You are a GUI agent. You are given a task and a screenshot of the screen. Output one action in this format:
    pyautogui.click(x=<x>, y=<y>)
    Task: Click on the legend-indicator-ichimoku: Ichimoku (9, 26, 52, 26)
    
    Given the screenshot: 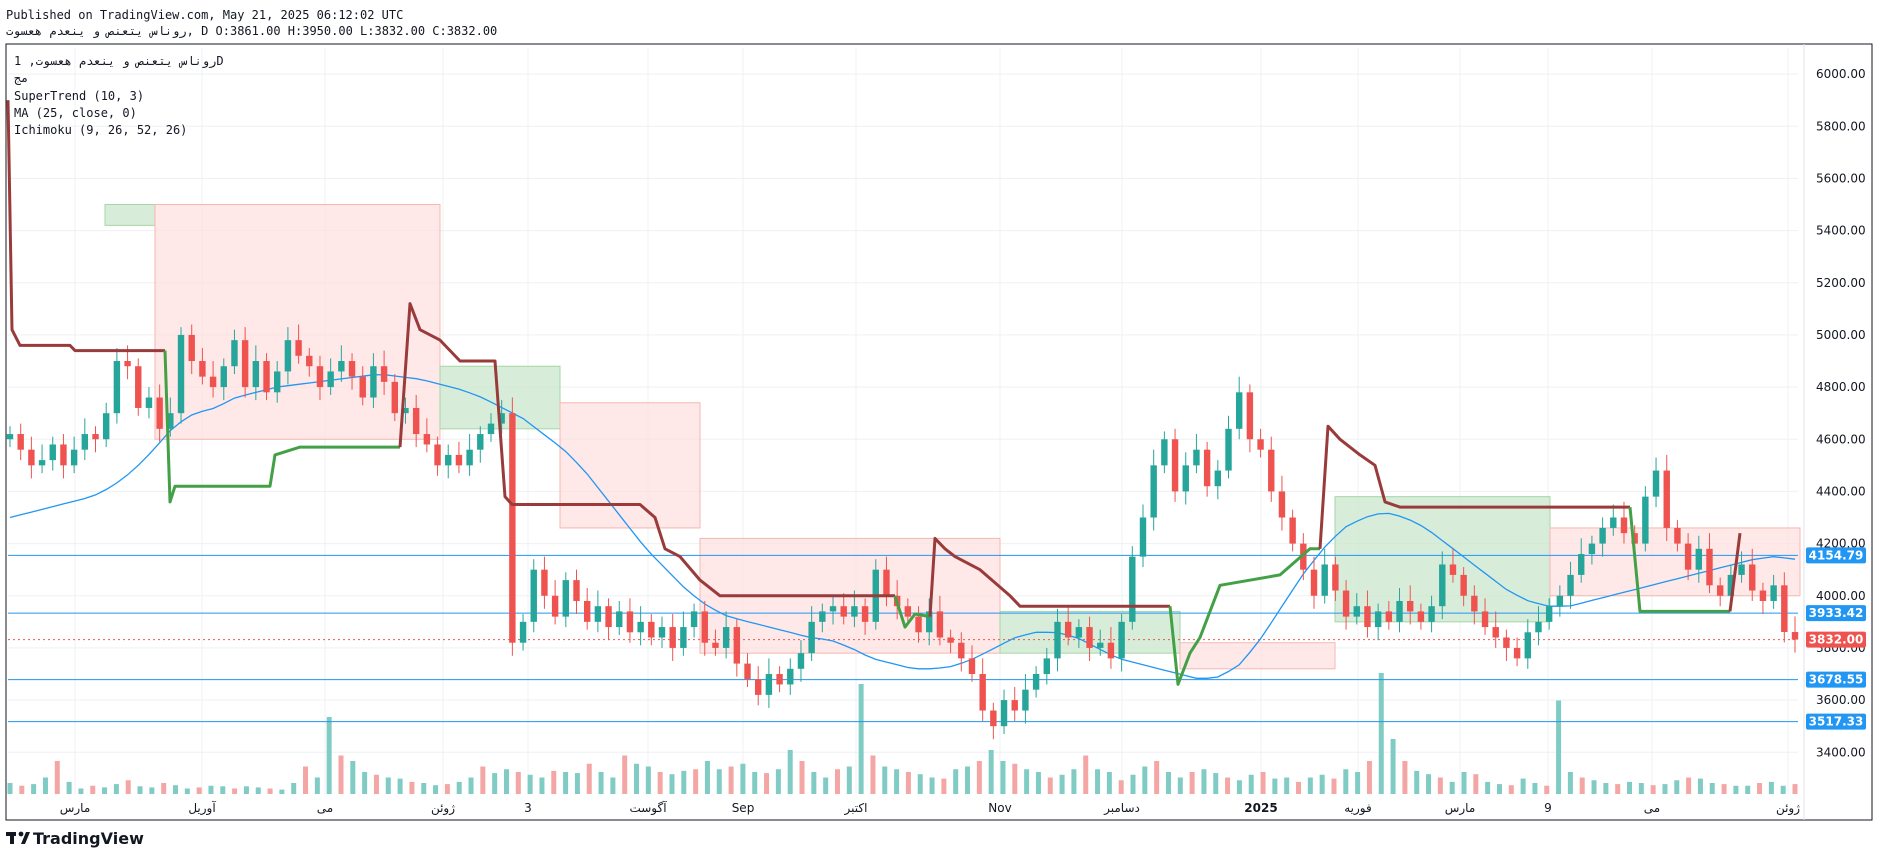 What is the action you would take?
    pyautogui.click(x=100, y=130)
    